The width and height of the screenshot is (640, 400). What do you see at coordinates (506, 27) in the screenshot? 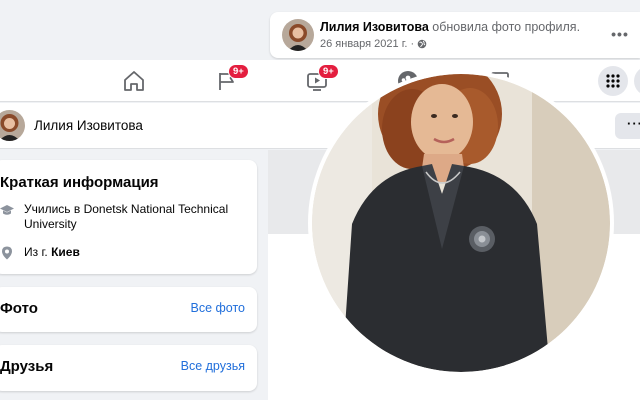
I see `notification-action: обновила фото профиля.` at bounding box center [506, 27].